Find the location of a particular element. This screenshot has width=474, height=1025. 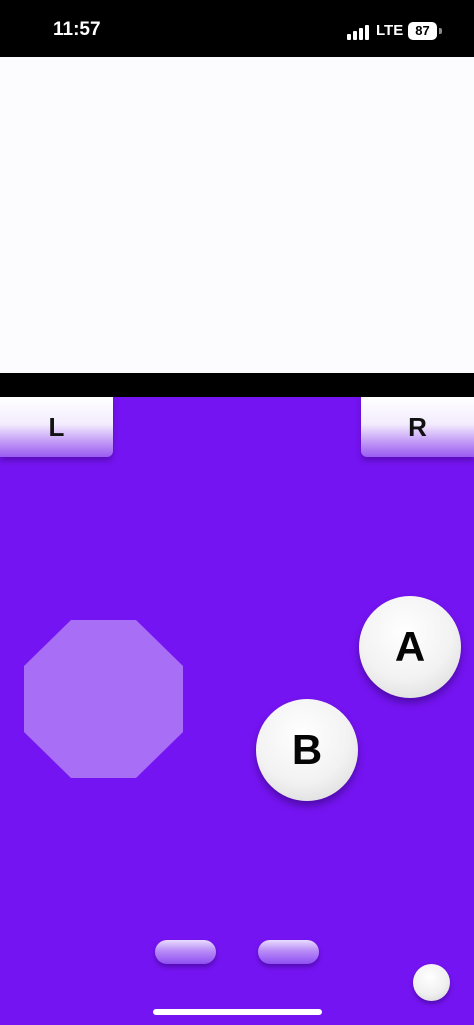

a-button-label: A is located at coordinates (410, 646).